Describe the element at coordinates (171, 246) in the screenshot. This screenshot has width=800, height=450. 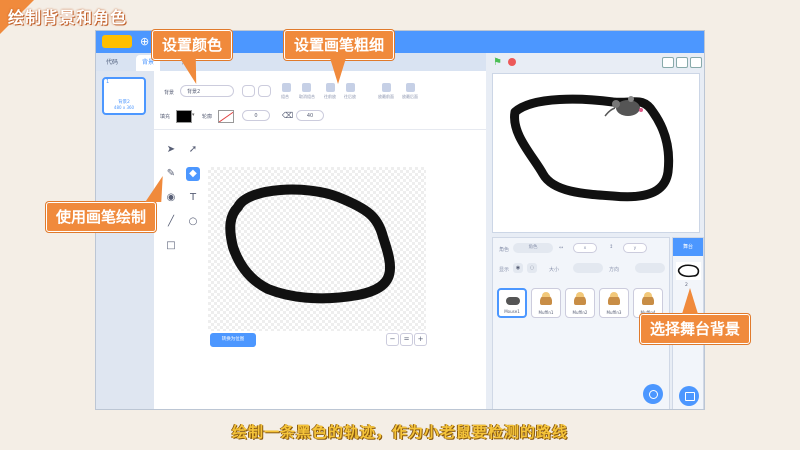
I see `rectangle-tool-icon: □` at that location.